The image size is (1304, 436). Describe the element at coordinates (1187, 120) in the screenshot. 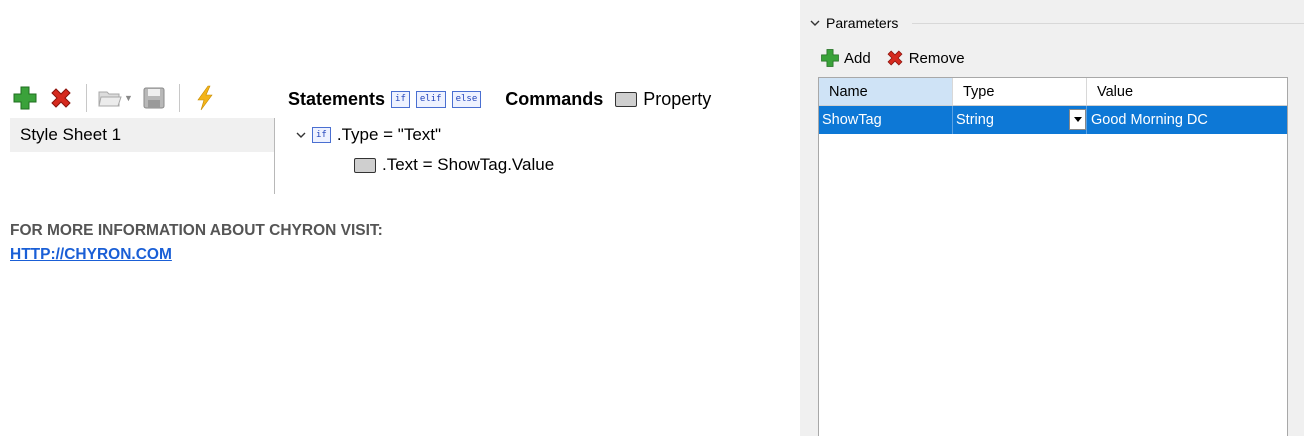

I see `cell-value: Good Morning DC` at that location.